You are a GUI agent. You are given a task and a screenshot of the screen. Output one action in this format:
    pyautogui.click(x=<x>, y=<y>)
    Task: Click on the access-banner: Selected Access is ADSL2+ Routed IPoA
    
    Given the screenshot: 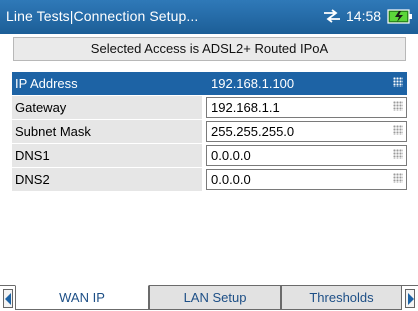 What is the action you would take?
    pyautogui.click(x=209, y=49)
    